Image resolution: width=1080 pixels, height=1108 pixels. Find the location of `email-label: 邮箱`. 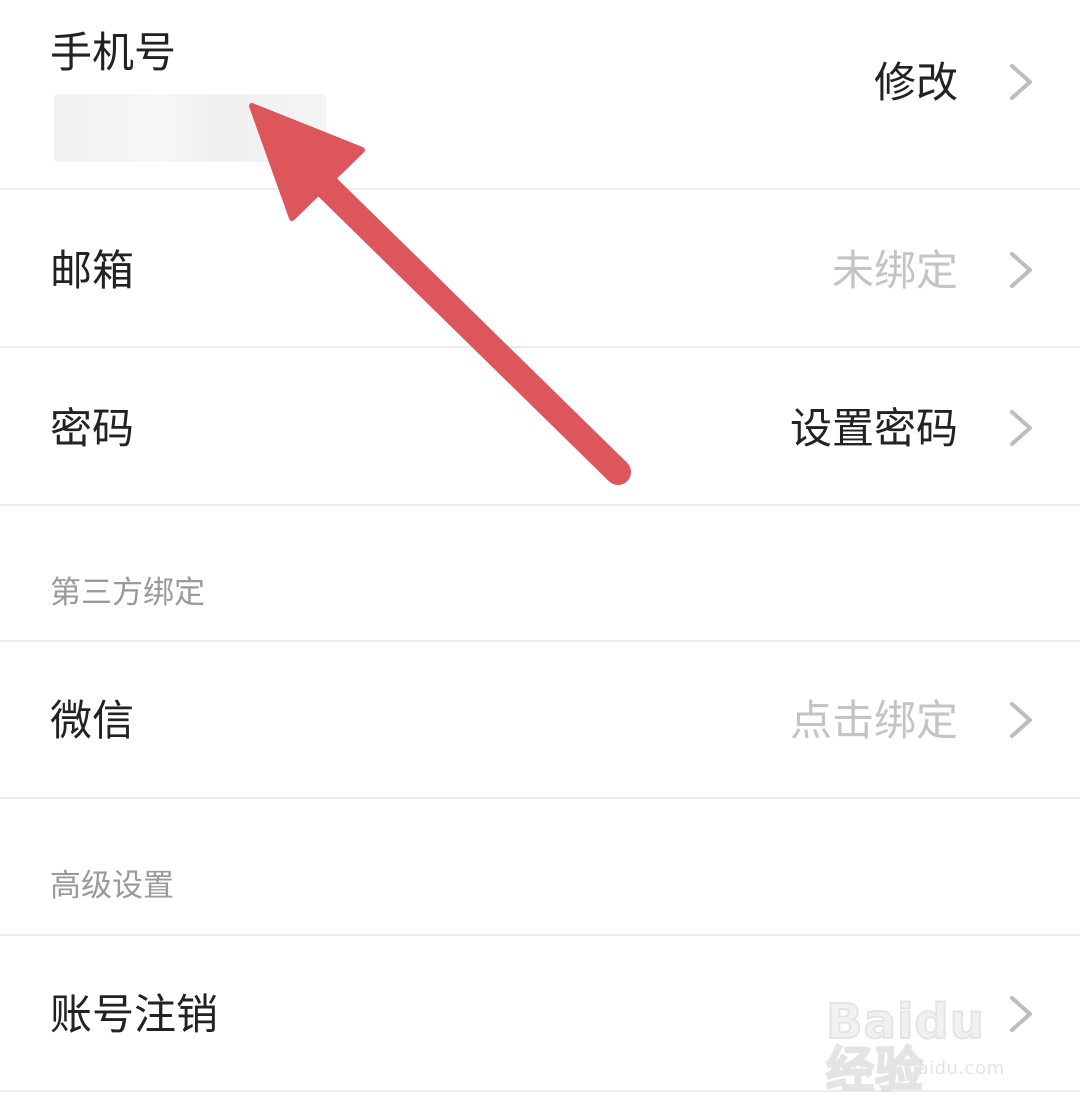

email-label: 邮箱 is located at coordinates (92, 270).